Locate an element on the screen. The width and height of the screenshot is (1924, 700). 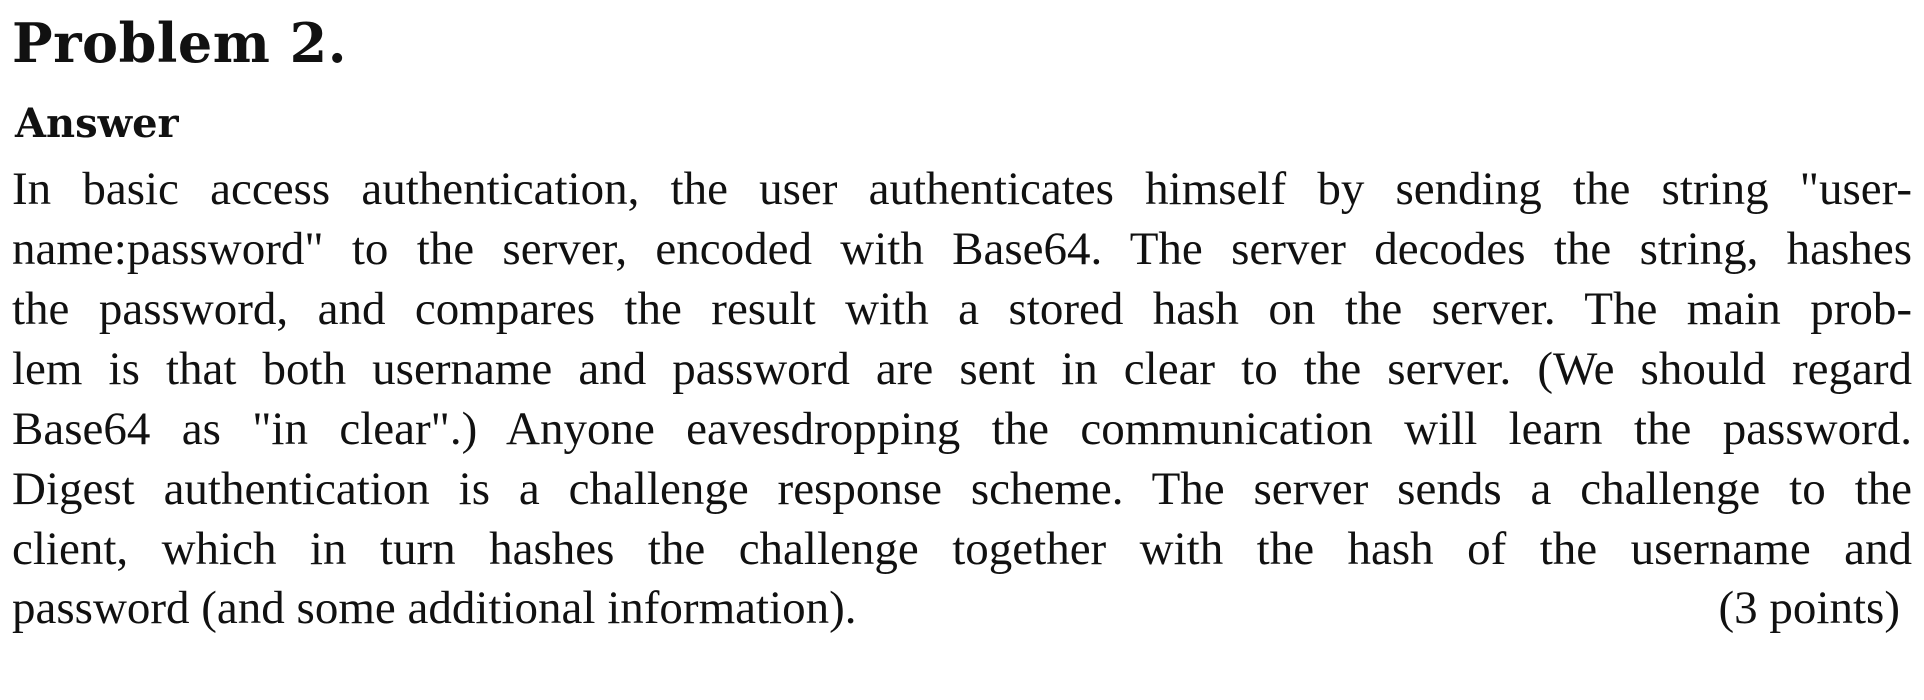
answer-heading: Answer is located at coordinates (97, 123).